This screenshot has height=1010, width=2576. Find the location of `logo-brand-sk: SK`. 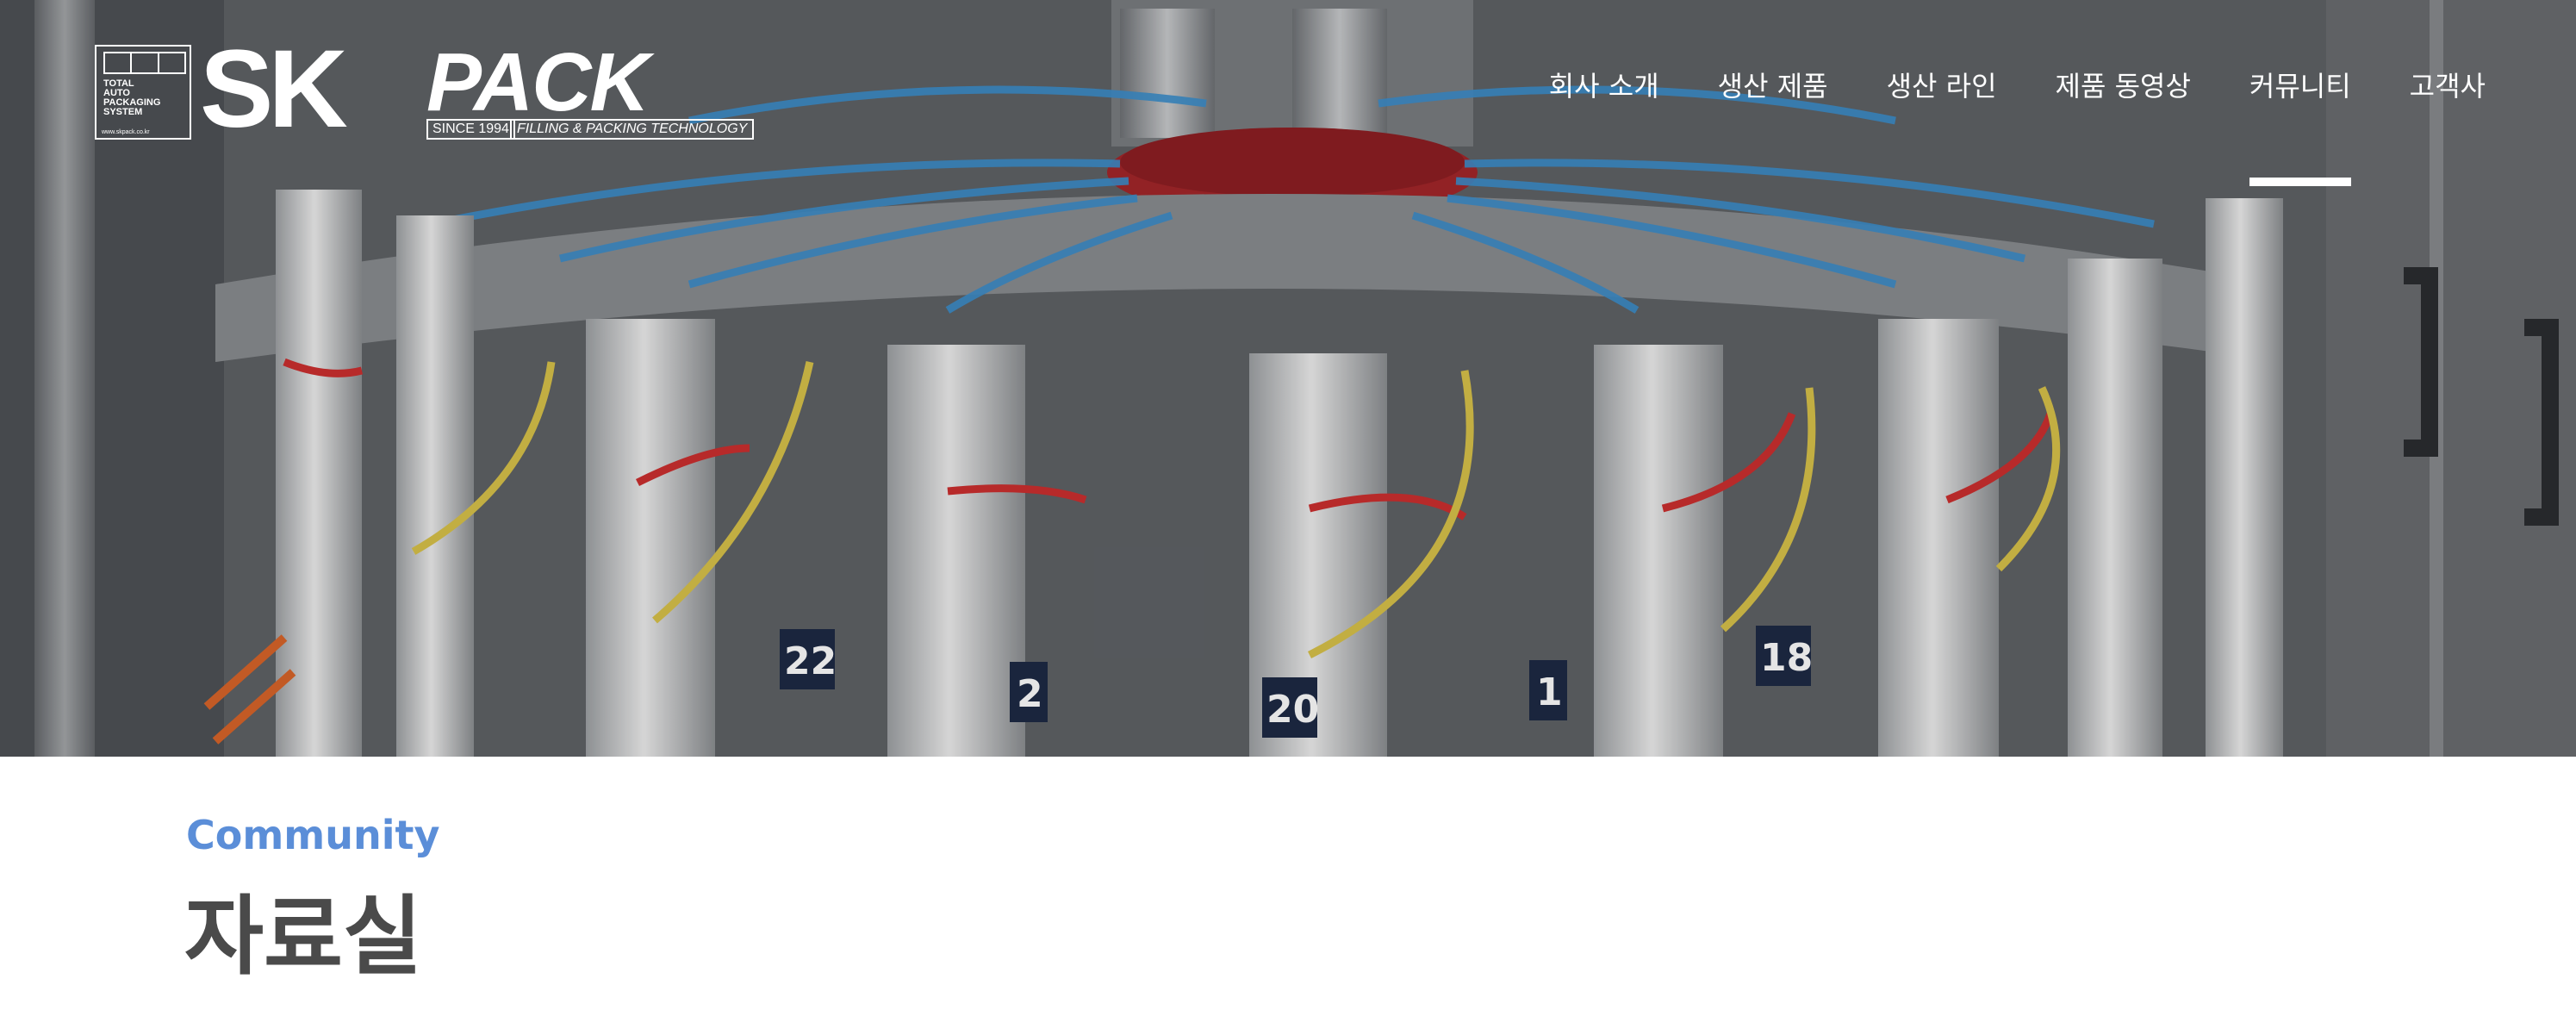

logo-brand-sk: SK is located at coordinates (274, 89).